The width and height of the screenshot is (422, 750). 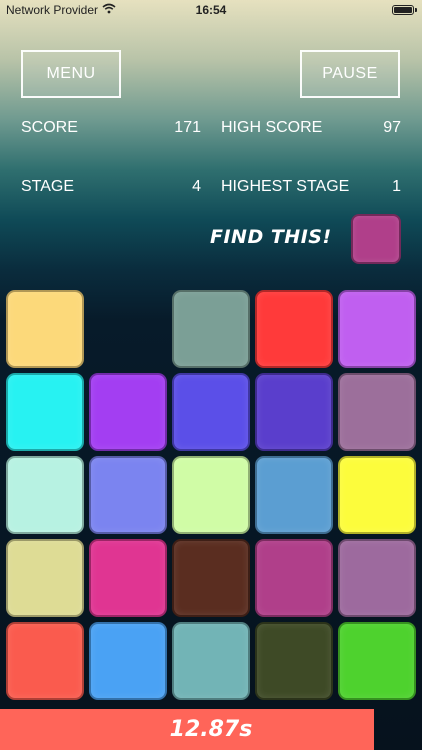 I want to click on status-time: 16:54, so click(x=211, y=10).